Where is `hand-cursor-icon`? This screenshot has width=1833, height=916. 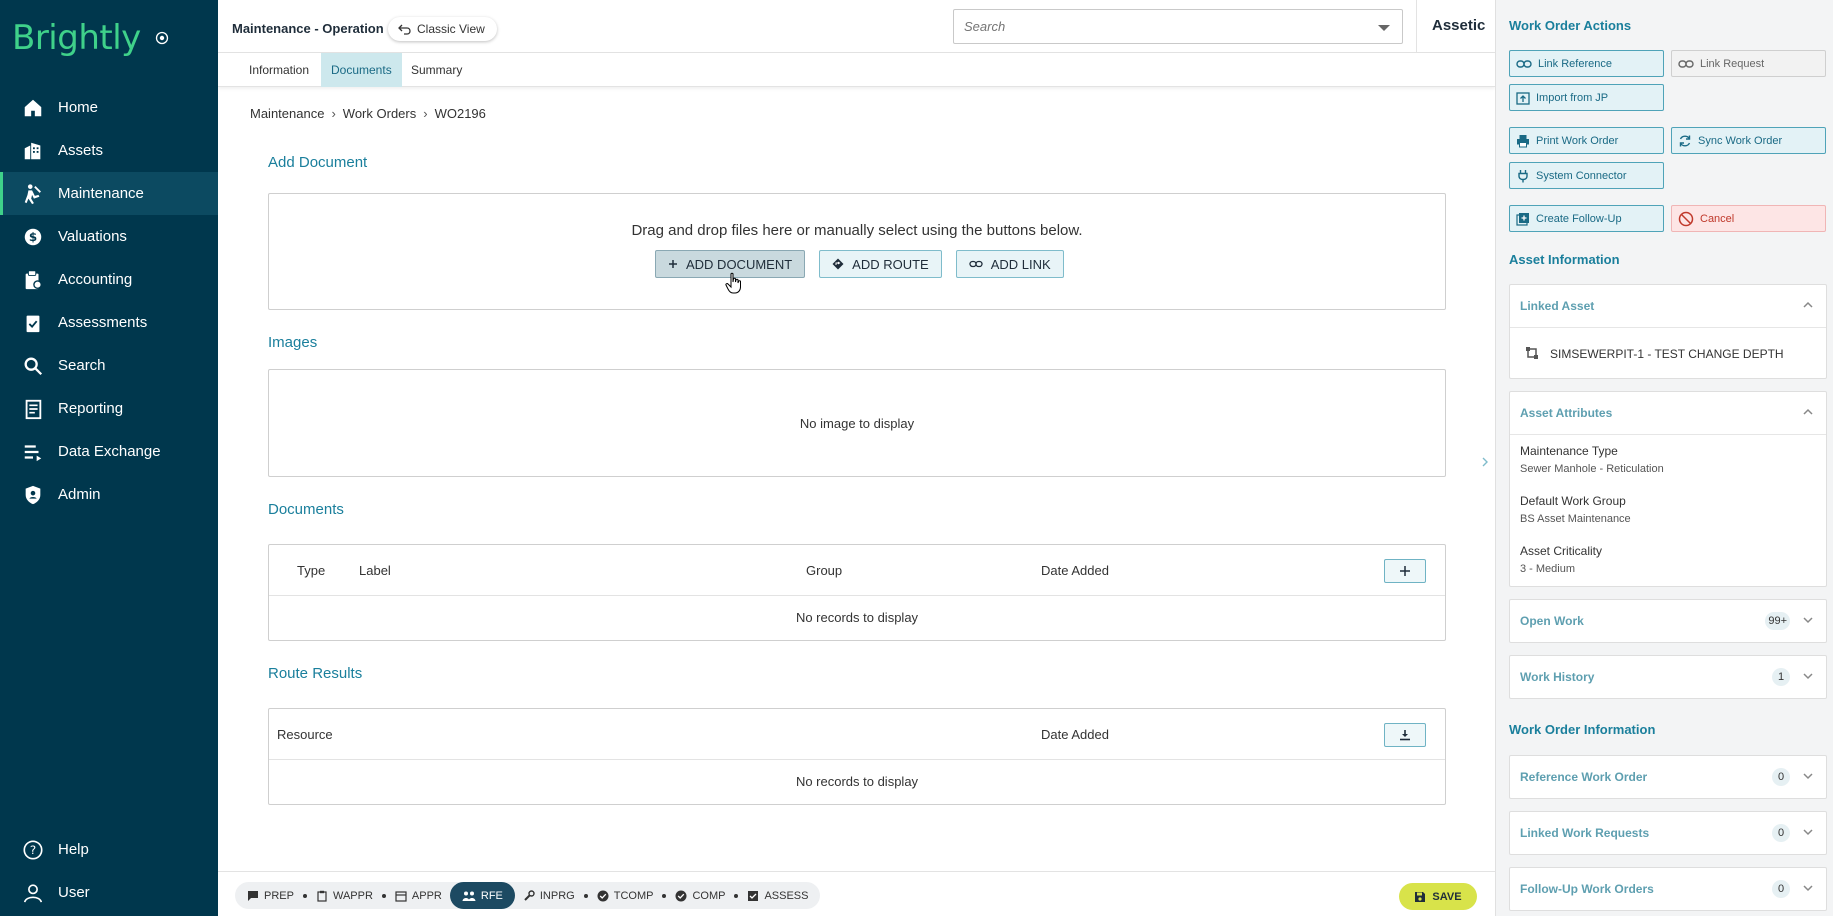 hand-cursor-icon is located at coordinates (733, 283).